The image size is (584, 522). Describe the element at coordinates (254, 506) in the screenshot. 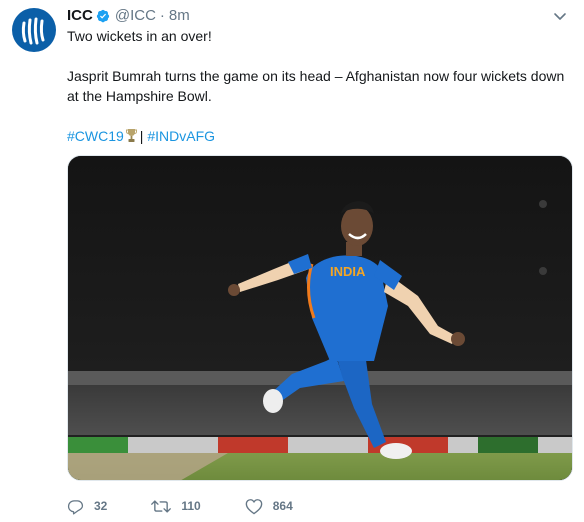

I see `heart-icon` at that location.